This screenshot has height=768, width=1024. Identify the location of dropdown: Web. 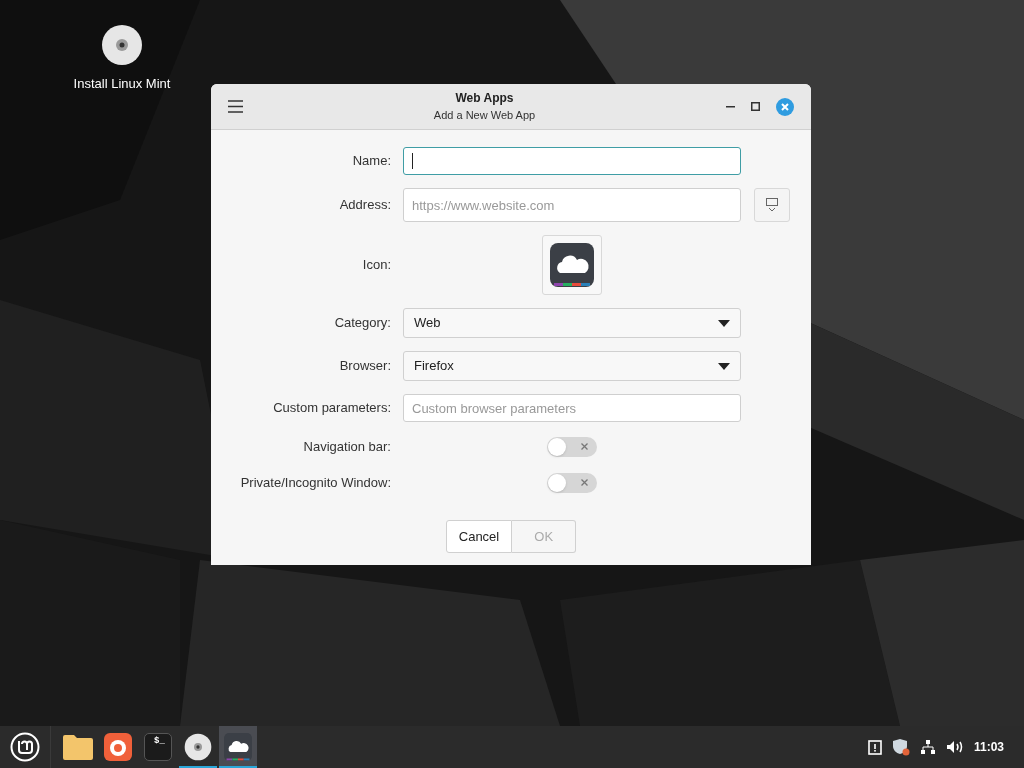
(572, 323).